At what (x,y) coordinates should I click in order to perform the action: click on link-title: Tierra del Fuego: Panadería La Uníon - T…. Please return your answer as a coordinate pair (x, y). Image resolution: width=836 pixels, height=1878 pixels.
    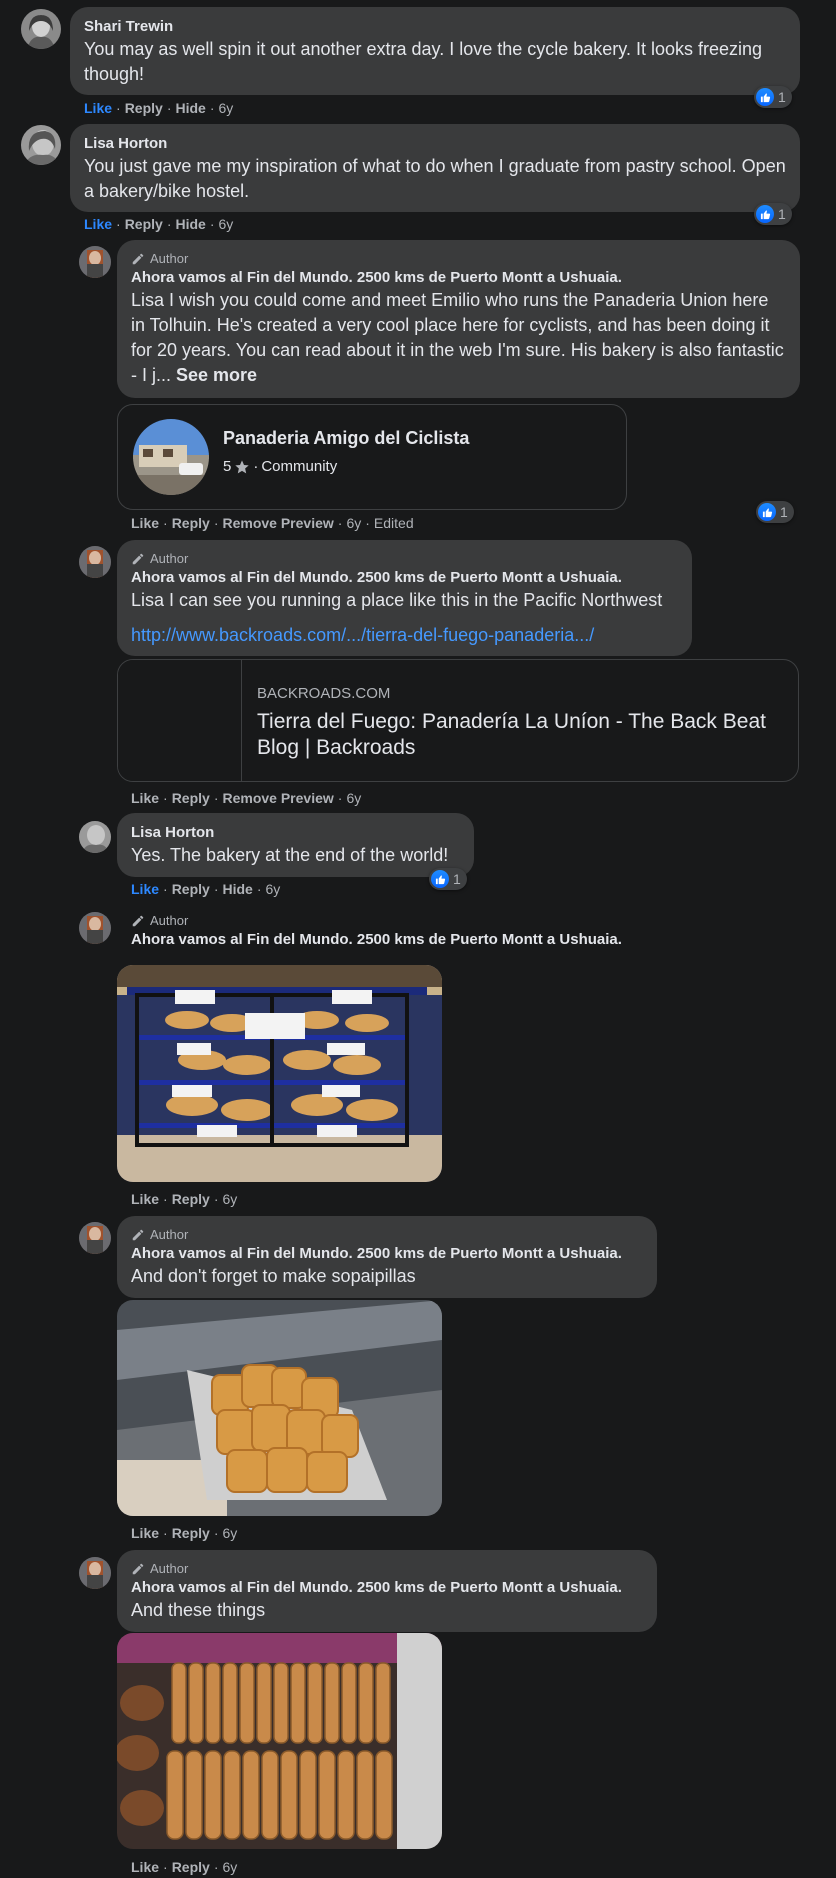
    Looking at the image, I should click on (517, 735).